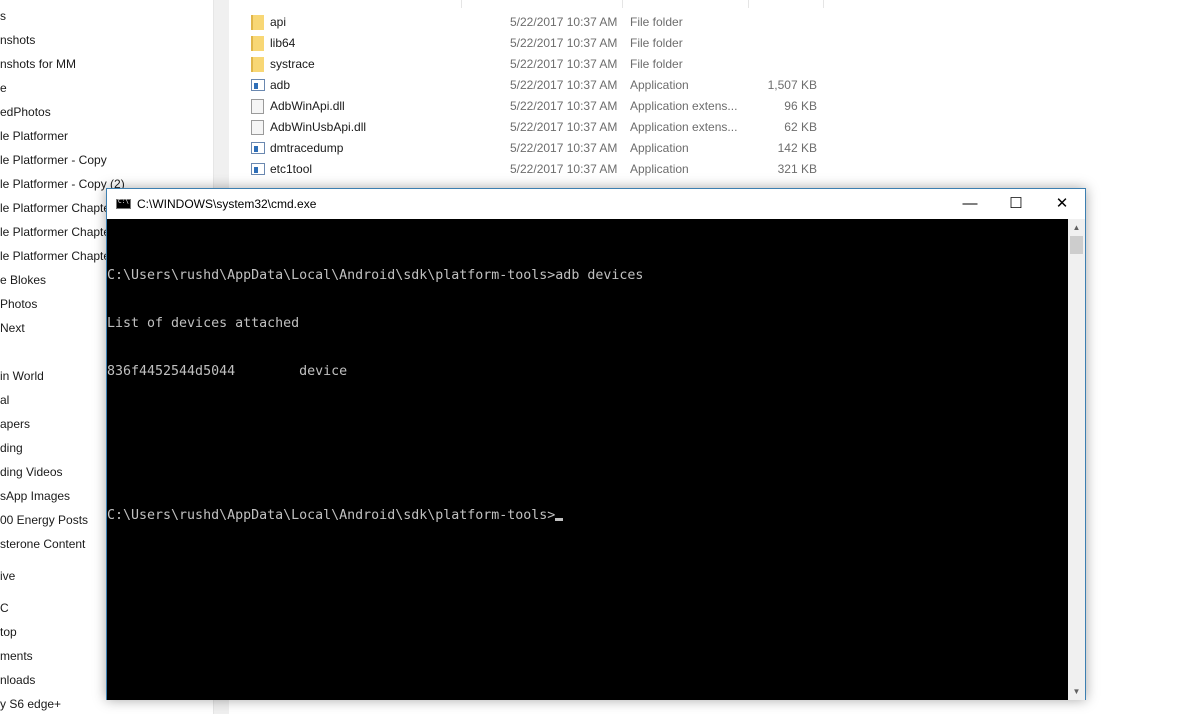  I want to click on nav-item: nloads, so click(17, 680).